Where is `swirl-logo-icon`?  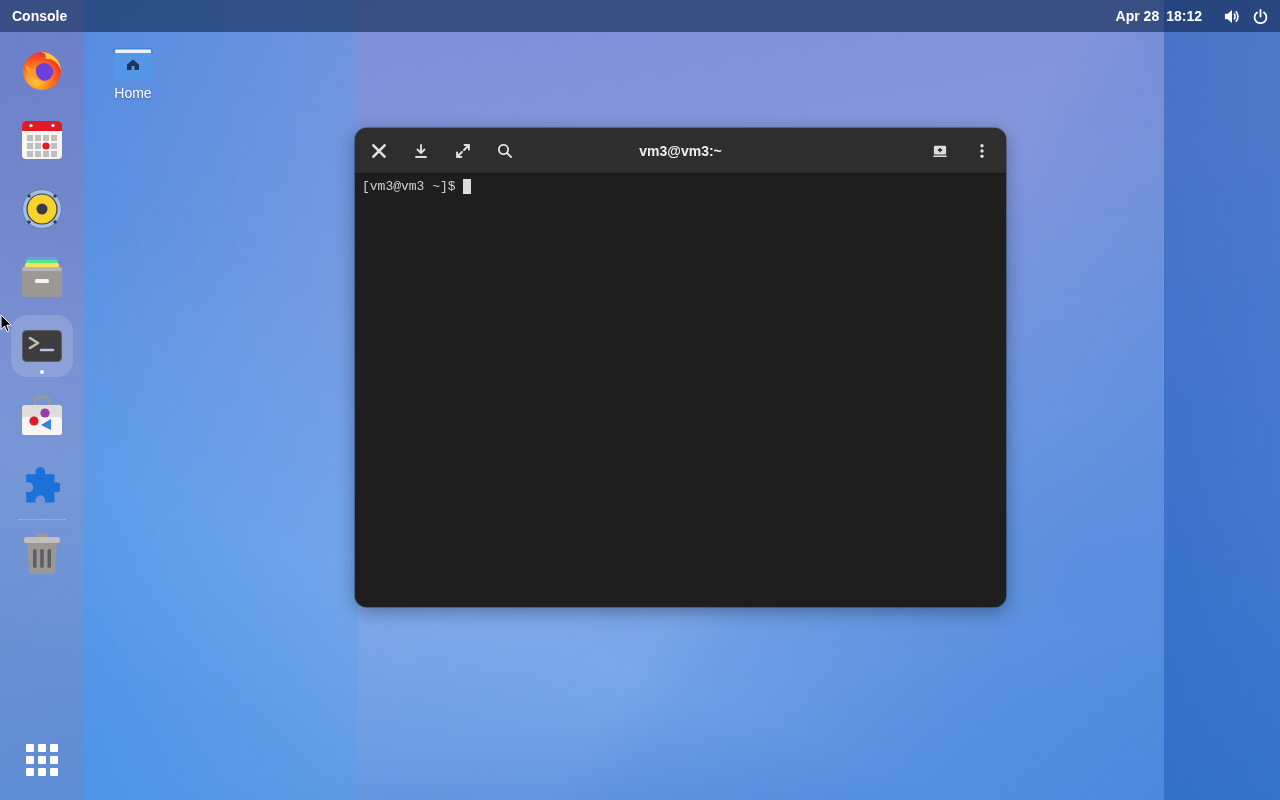
swirl-logo-icon is located at coordinates (42, 71).